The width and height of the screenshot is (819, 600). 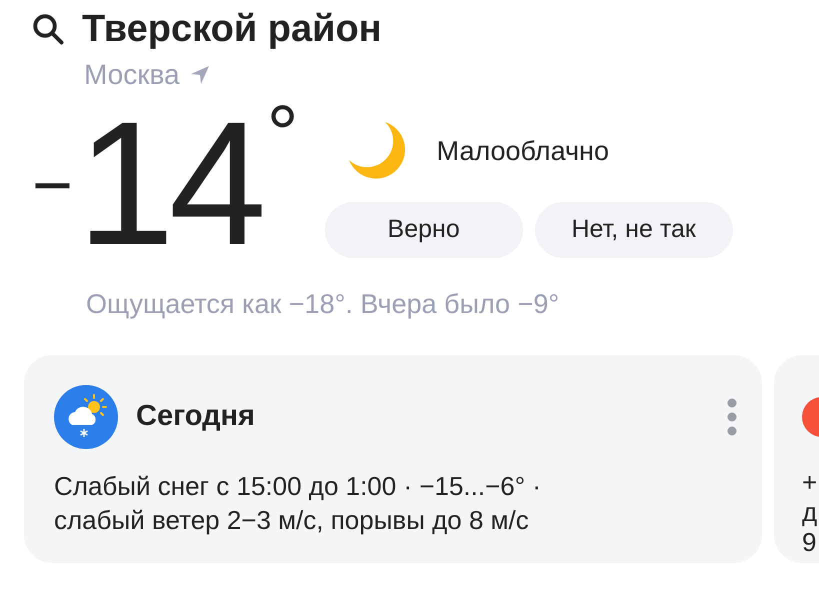 I want to click on feedback-button: Нет, не так, so click(x=633, y=230).